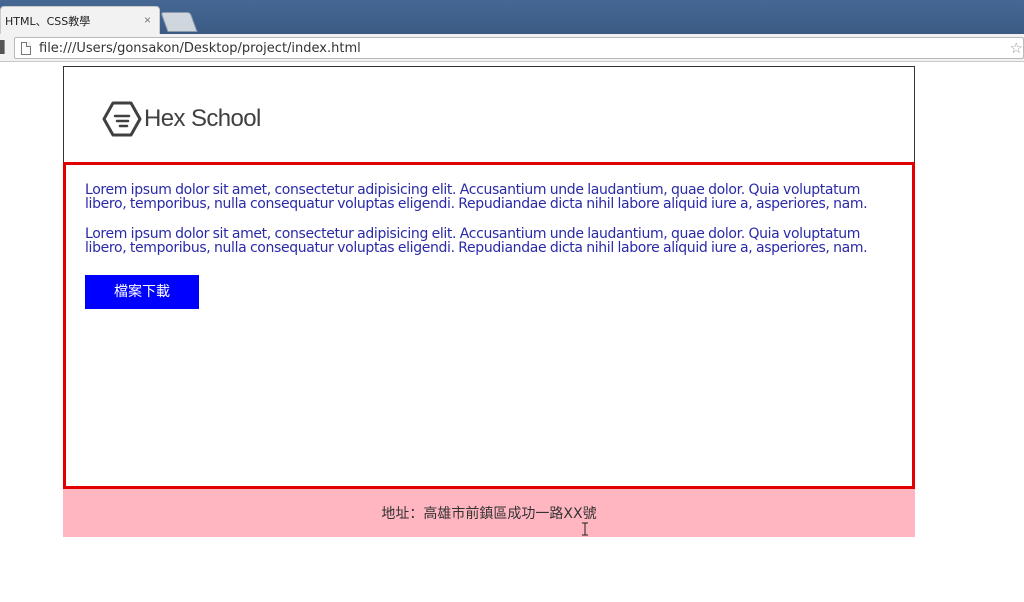  I want to click on browser-tab: HTML、CSS教學 ×, so click(80, 20).